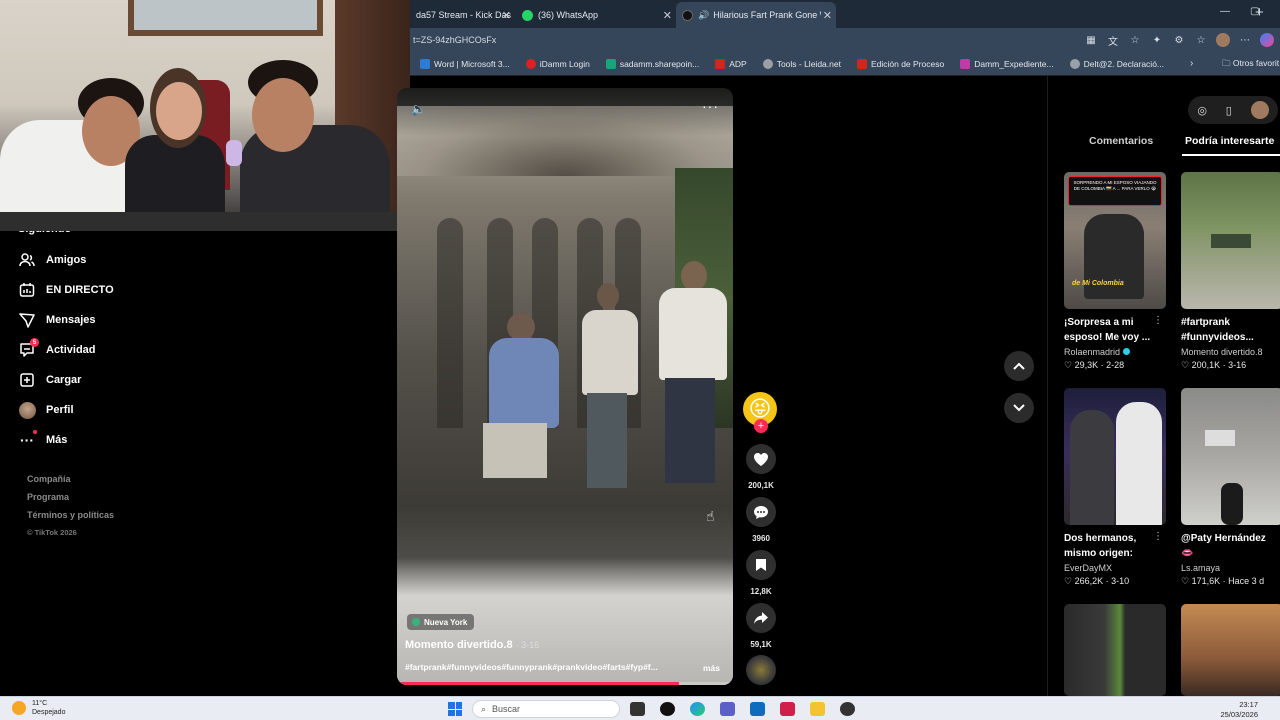 This screenshot has height=720, width=1280. Describe the element at coordinates (66, 290) in the screenshot. I see `sidebar-item-live: EN DIRECTO` at that location.